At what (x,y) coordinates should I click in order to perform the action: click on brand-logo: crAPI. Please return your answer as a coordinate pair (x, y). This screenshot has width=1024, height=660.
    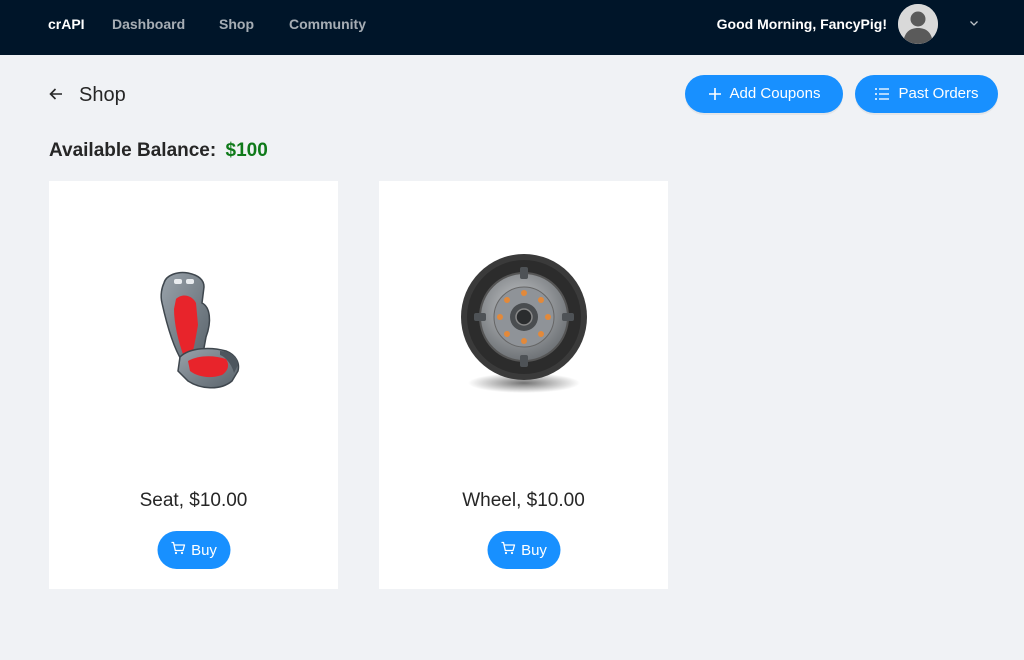
    Looking at the image, I should click on (66, 24).